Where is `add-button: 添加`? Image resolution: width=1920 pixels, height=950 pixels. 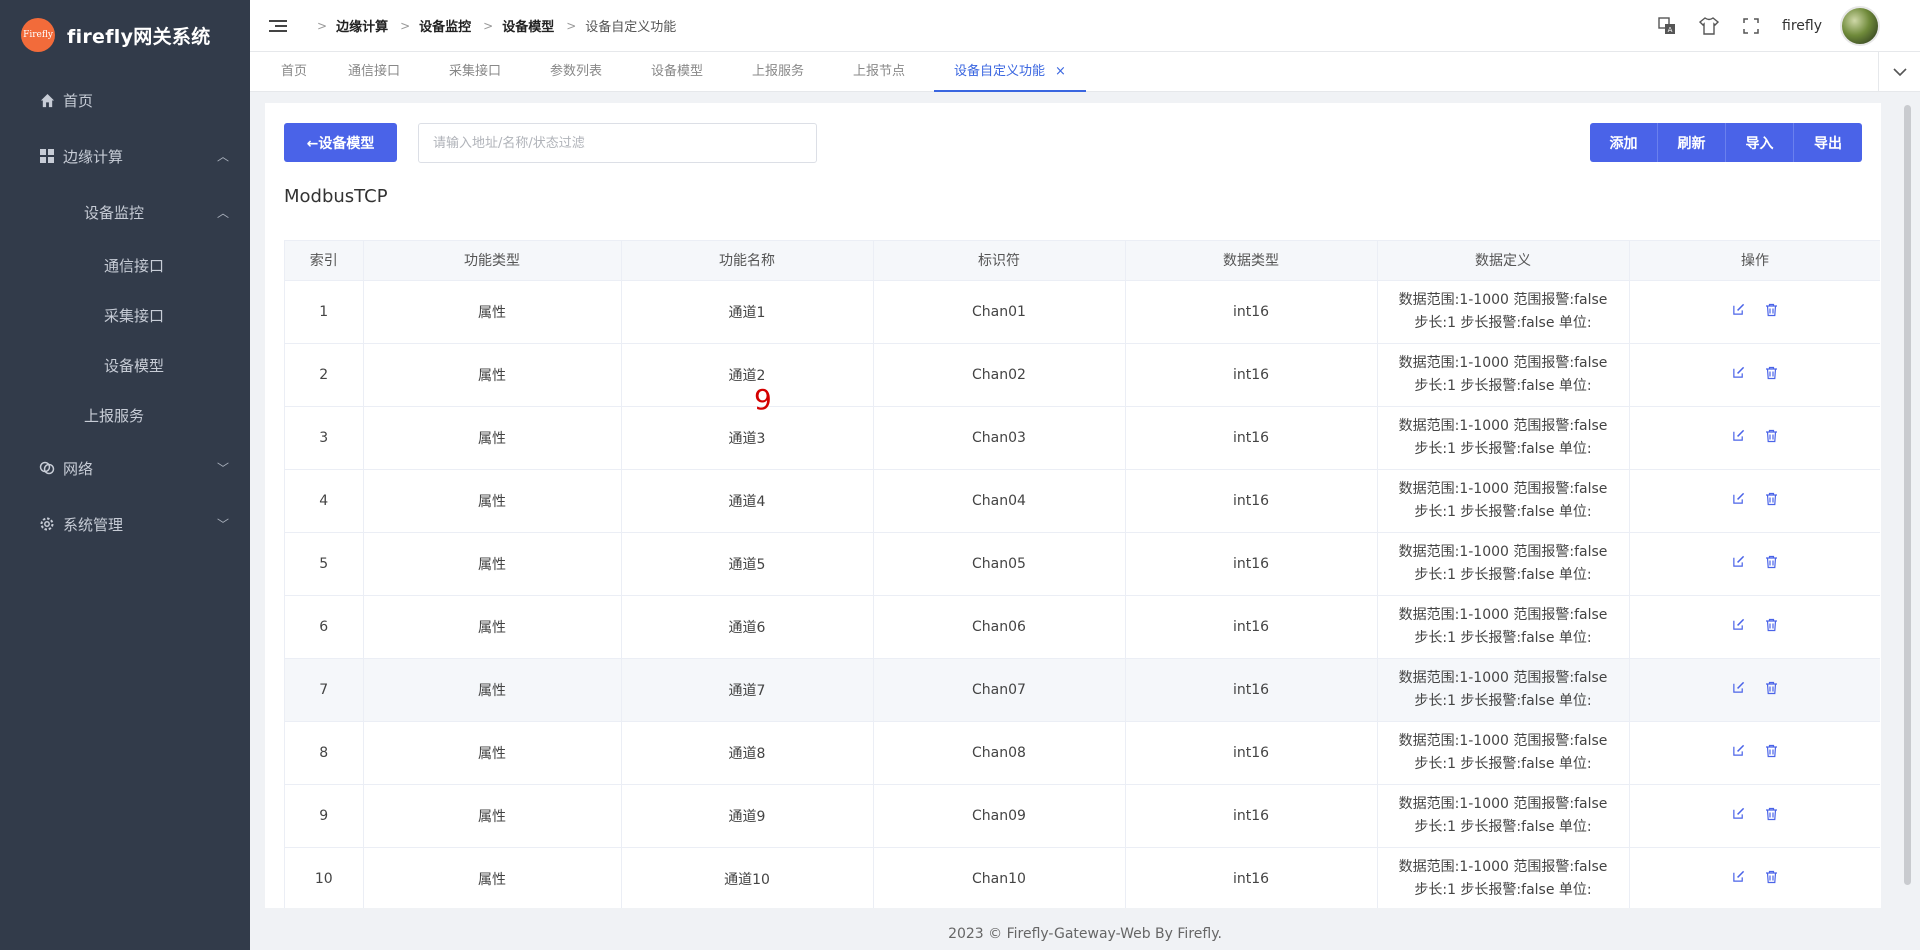
add-button: 添加 is located at coordinates (1624, 142).